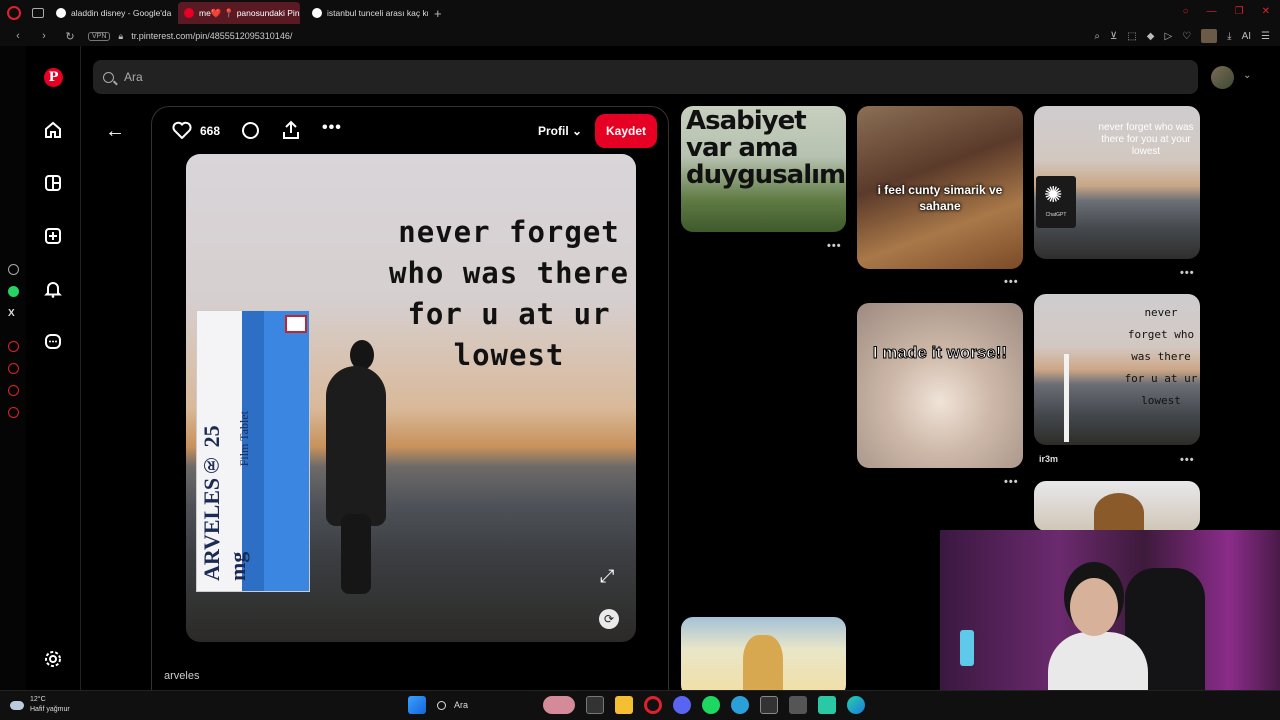 The width and height of the screenshot is (1280, 720). Describe the element at coordinates (766, 148) in the screenshot. I see `pin-caption: Asabiyet var ama duygusalım` at that location.